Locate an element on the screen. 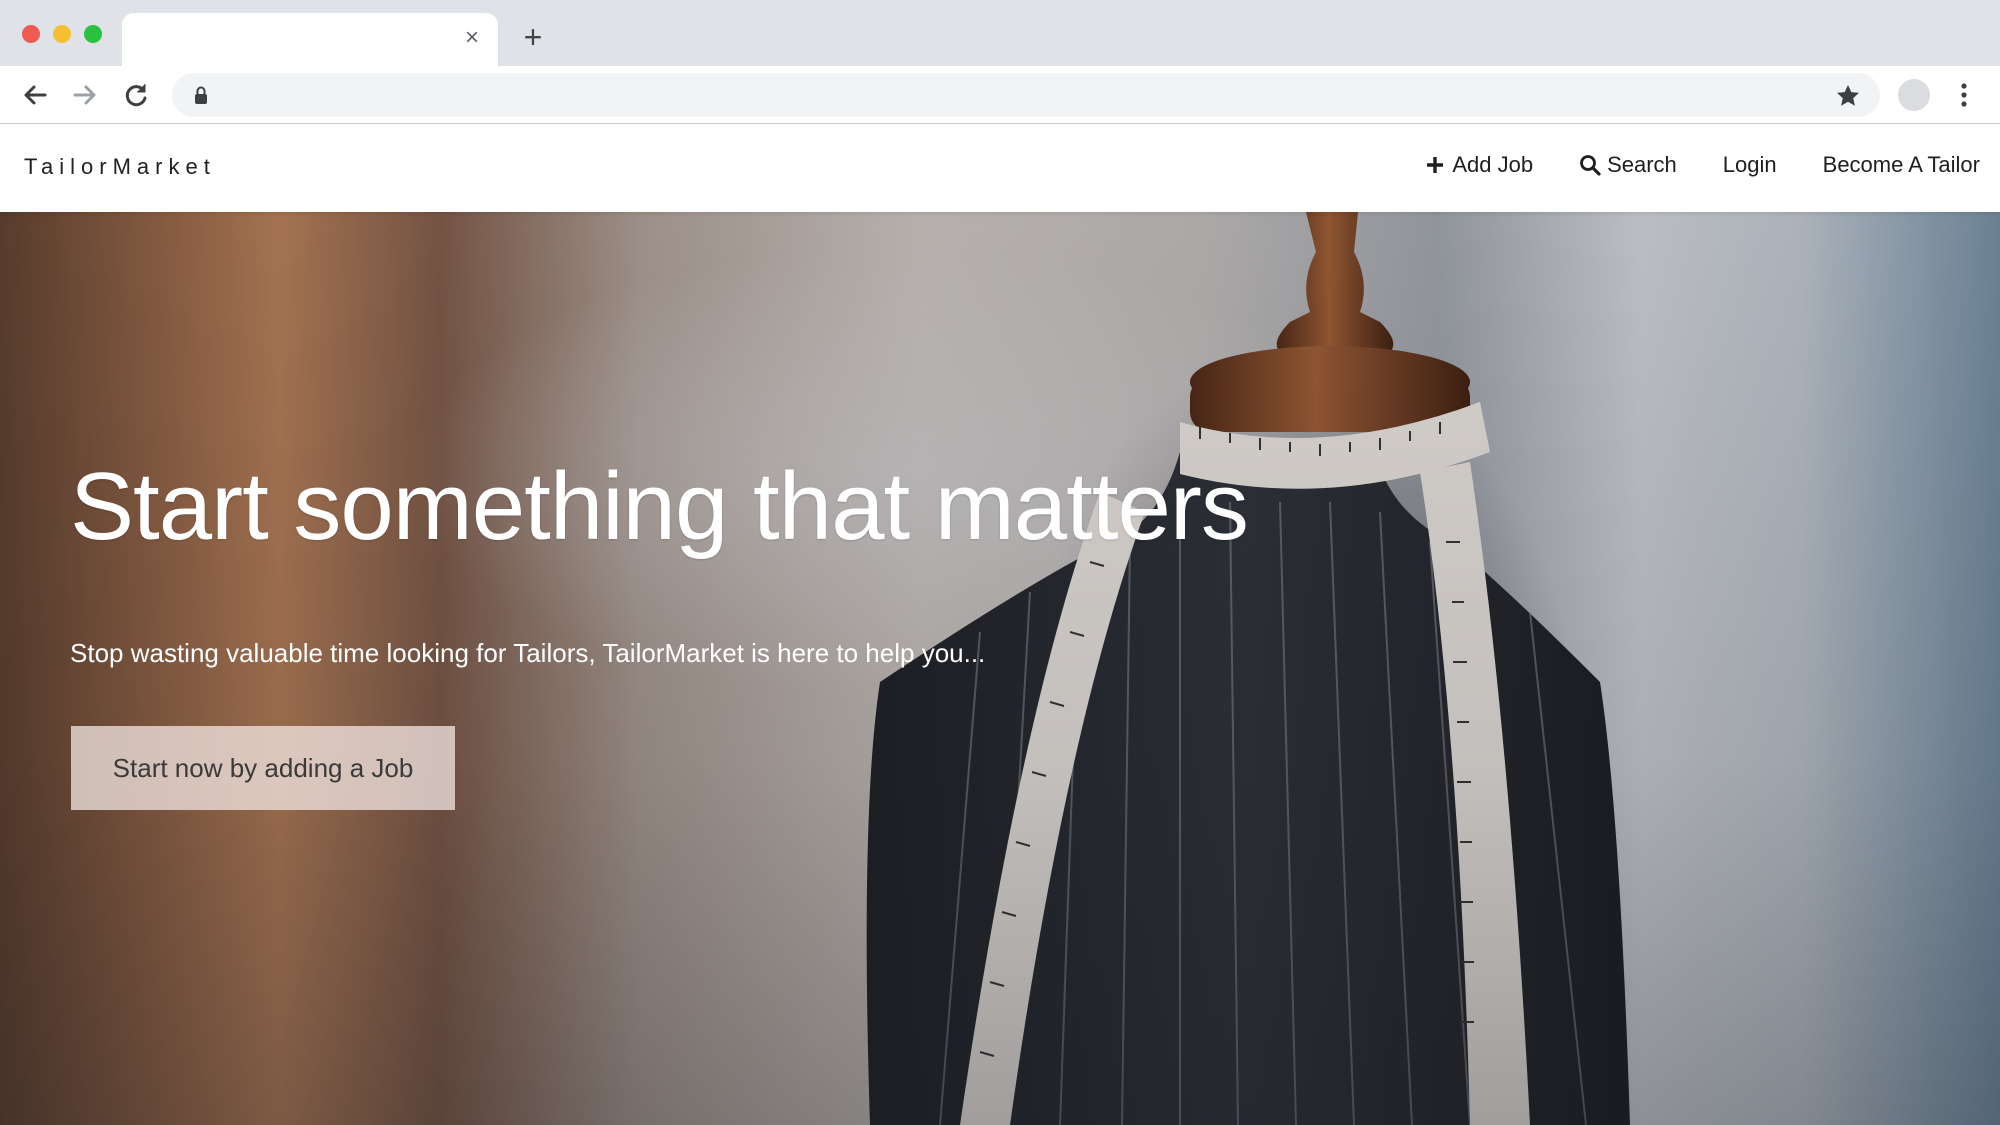 This screenshot has width=2000, height=1125. tab-close-icon: × is located at coordinates (472, 38).